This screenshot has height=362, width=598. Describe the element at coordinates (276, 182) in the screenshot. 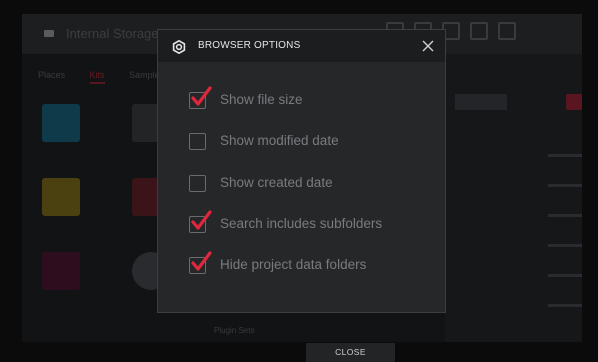

I see `option-label: Show created date` at that location.